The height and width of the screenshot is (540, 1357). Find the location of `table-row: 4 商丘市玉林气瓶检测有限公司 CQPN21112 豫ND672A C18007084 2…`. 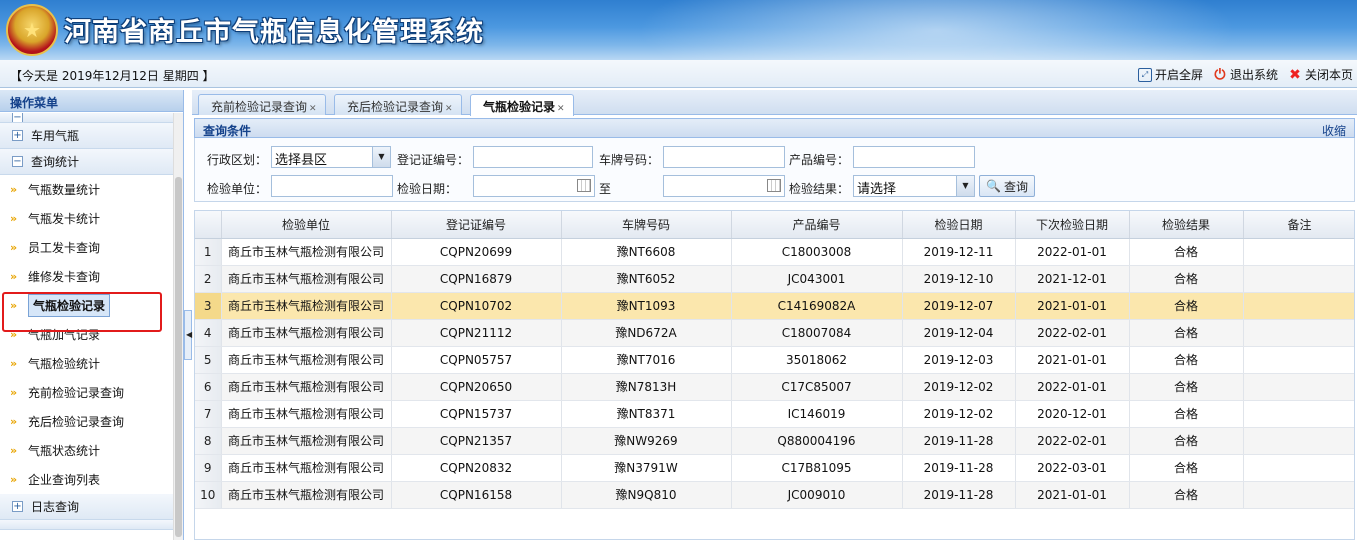

table-row: 4 商丘市玉林气瓶检测有限公司 CQPN21112 豫ND672A C18007084 2… is located at coordinates (774, 333).